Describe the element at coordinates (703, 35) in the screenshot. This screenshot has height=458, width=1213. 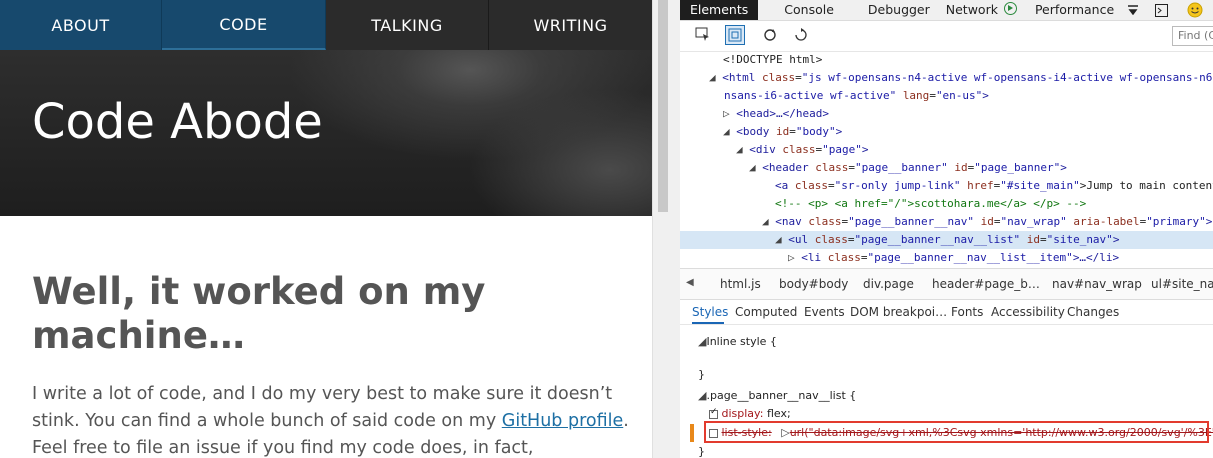
I see `select-element-icon` at that location.